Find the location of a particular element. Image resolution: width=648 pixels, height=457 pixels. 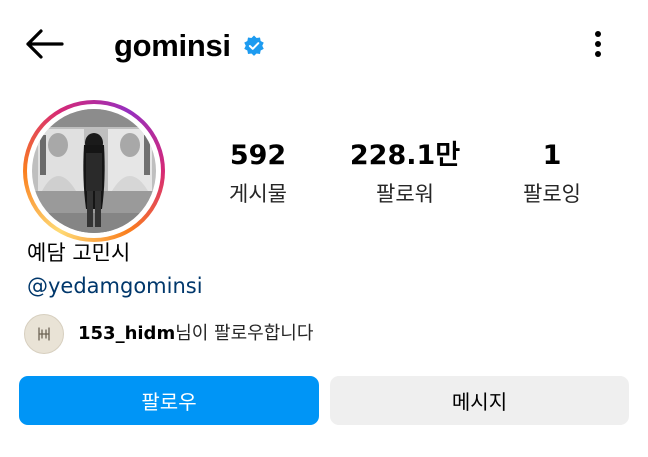

follower-avatar-logo is located at coordinates (44, 334).